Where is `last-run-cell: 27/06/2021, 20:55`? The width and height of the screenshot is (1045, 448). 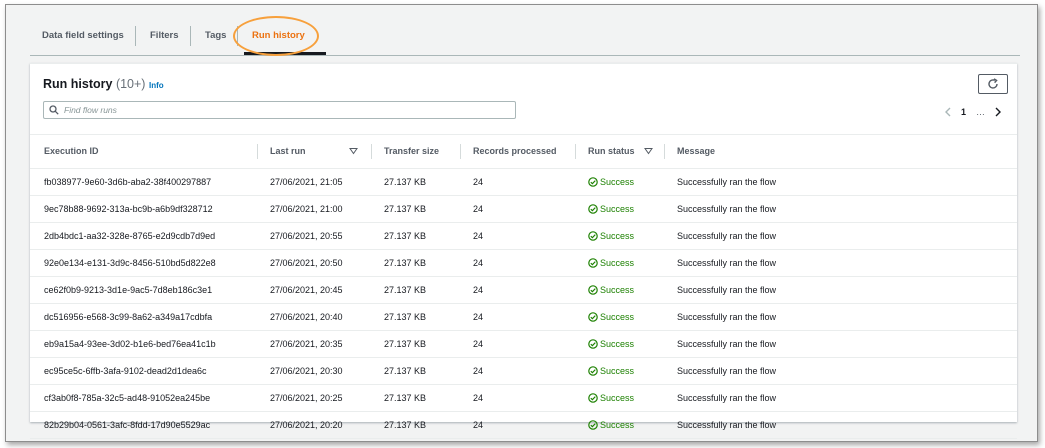
last-run-cell: 27/06/2021, 20:55 is located at coordinates (306, 236).